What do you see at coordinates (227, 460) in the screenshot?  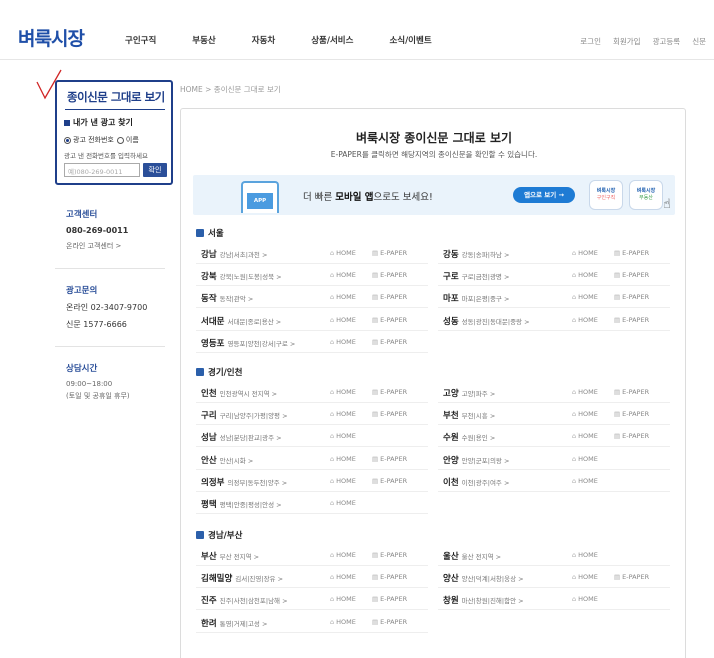 I see `area-name-link: 안산 안산|시화 >` at bounding box center [227, 460].